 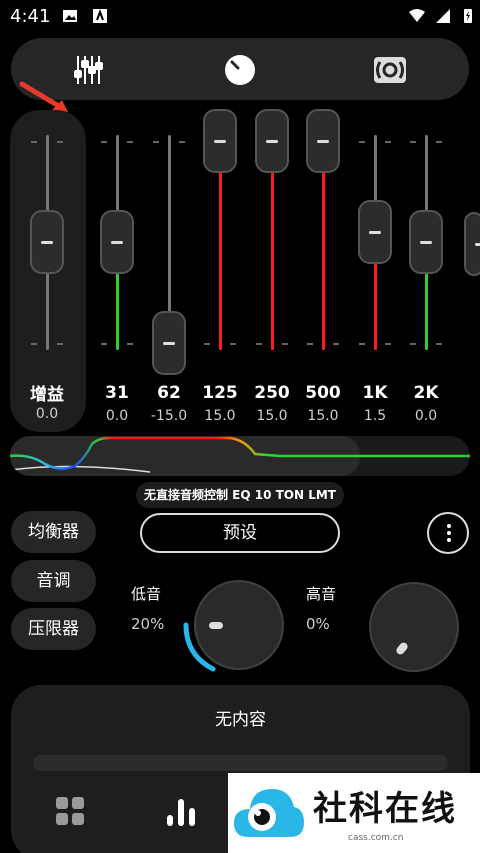 What do you see at coordinates (385, 809) in the screenshot?
I see `watermark-title: 社科在线` at bounding box center [385, 809].